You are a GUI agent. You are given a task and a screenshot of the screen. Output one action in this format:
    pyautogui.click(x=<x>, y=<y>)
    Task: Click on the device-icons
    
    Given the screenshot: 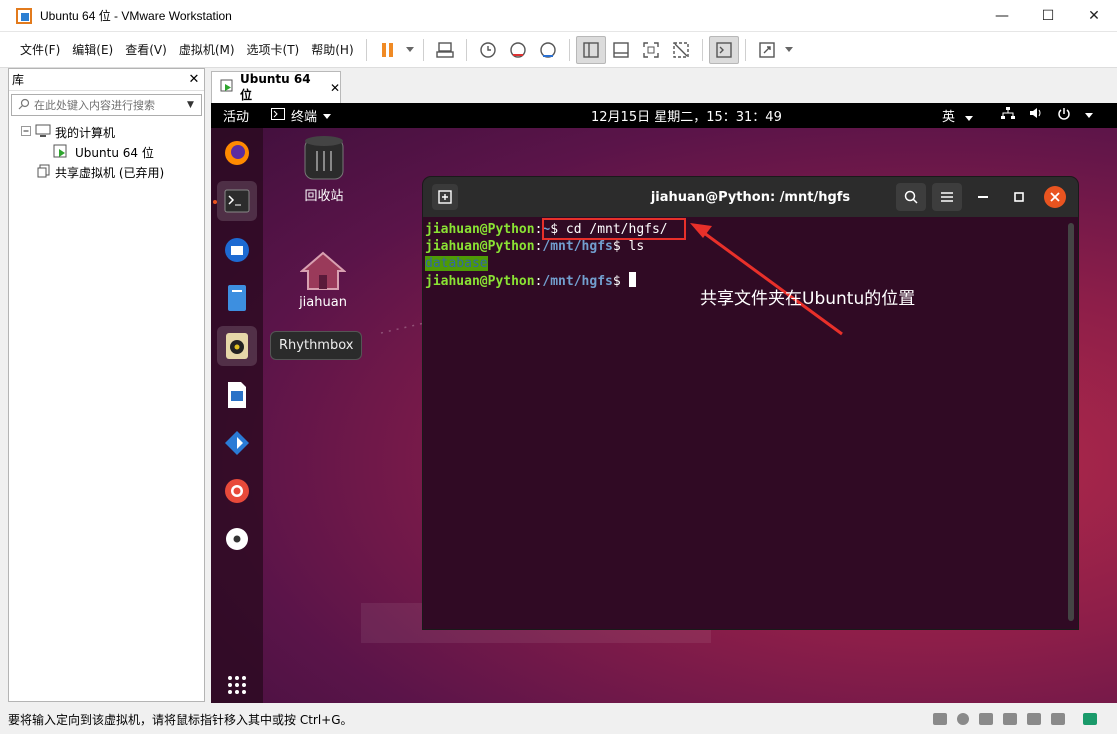 What is the action you would take?
    pyautogui.click(x=1015, y=719)
    